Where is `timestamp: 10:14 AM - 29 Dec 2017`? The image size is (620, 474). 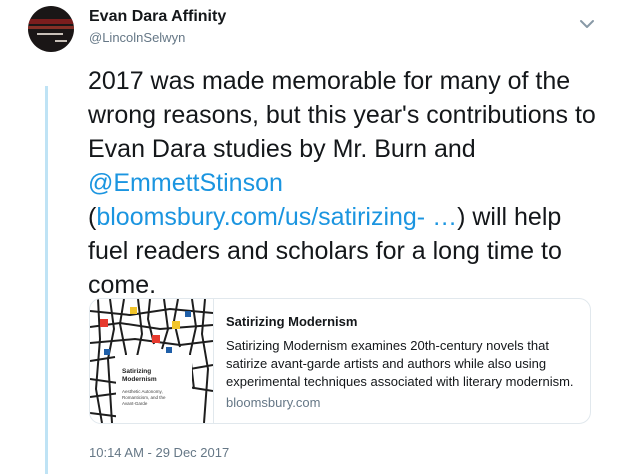 timestamp: 10:14 AM - 29 Dec 2017 is located at coordinates (159, 452).